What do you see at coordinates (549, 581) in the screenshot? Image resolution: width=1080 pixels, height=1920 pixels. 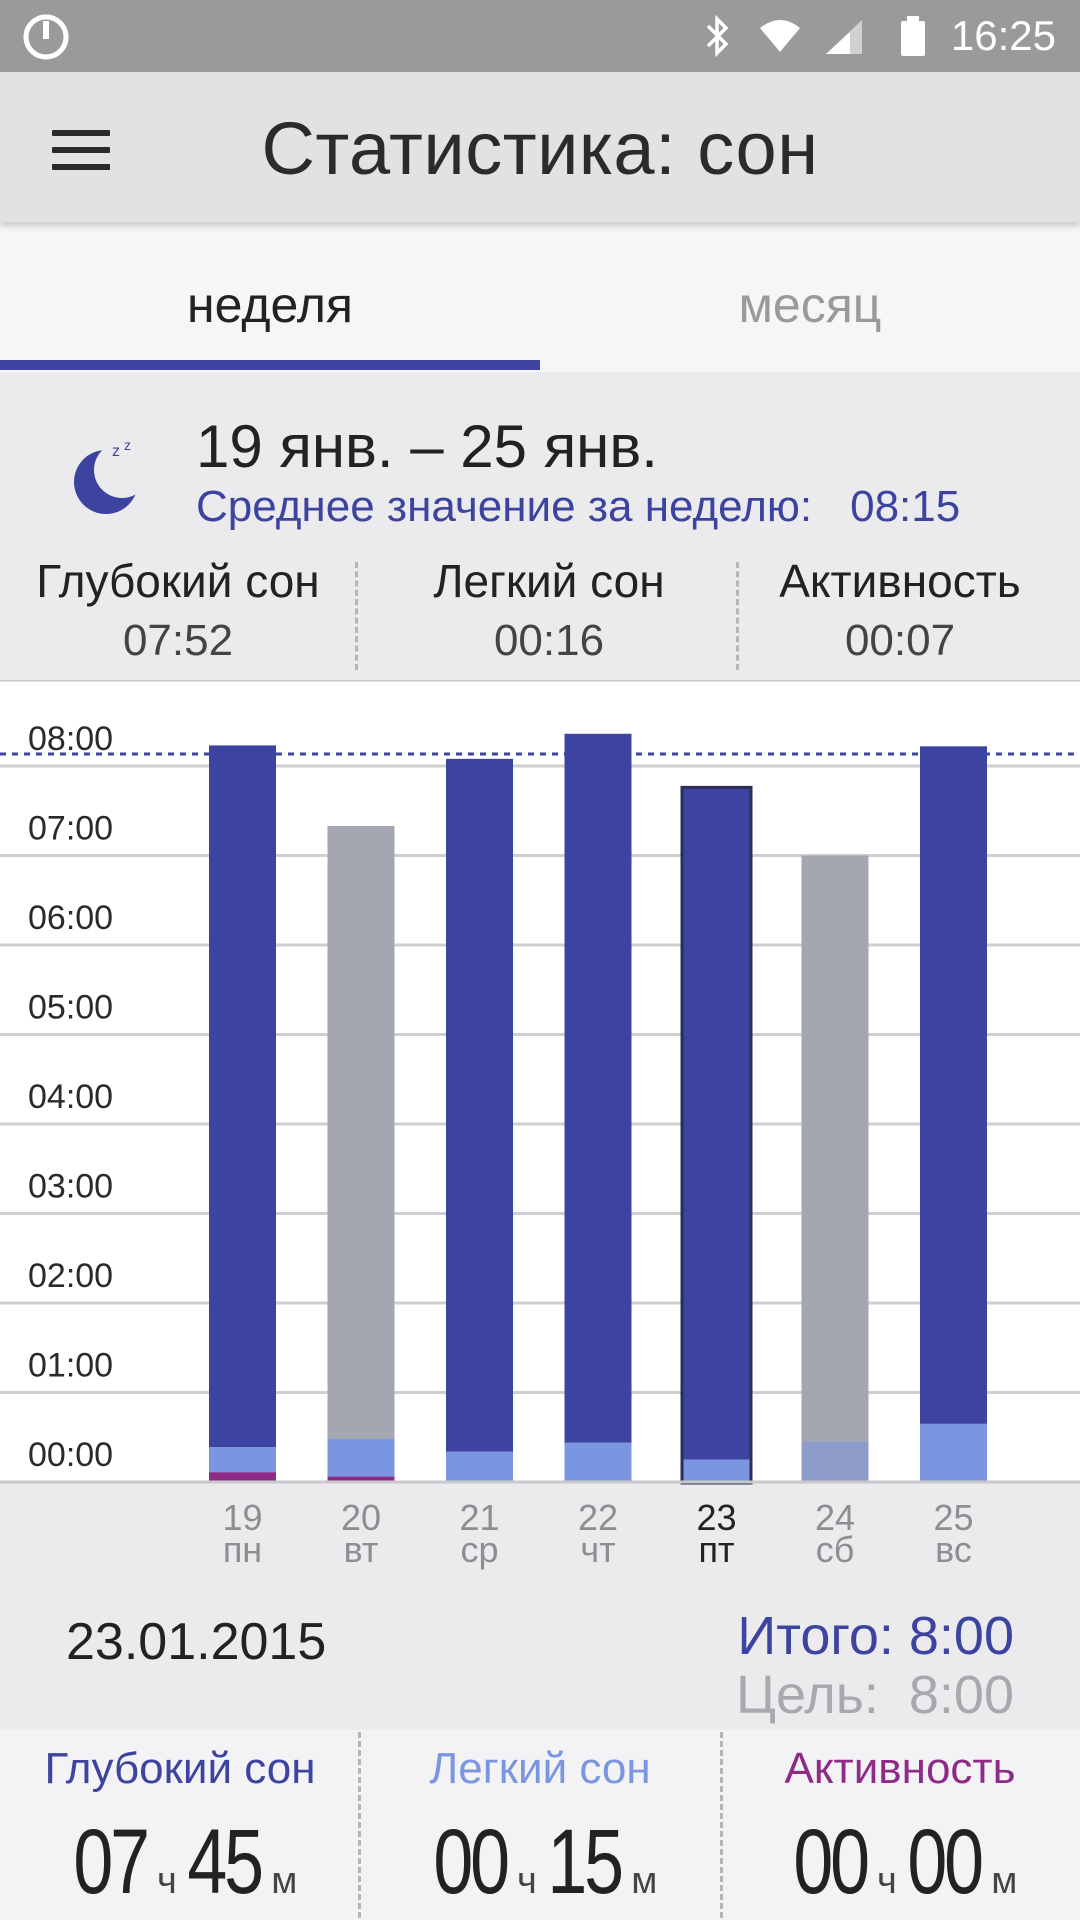 I see `stat-label: Легкий сон` at bounding box center [549, 581].